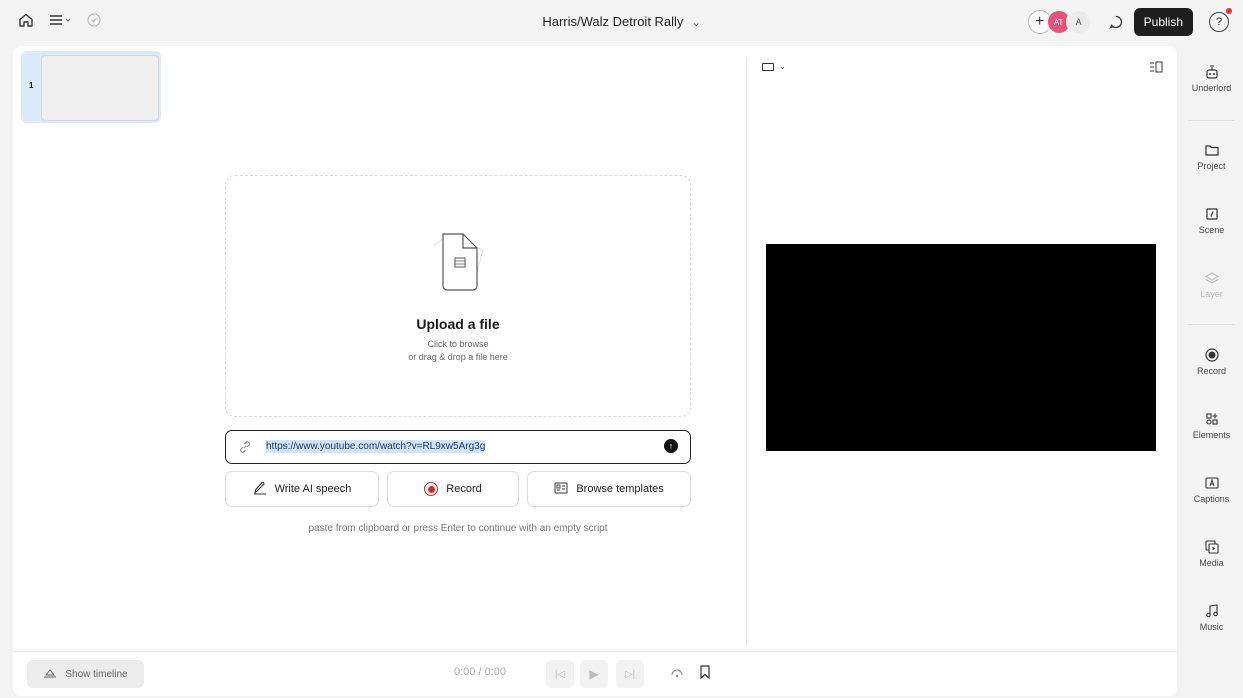 This screenshot has width=1243, height=698. Describe the element at coordinates (561, 489) in the screenshot. I see `template-icon` at that location.